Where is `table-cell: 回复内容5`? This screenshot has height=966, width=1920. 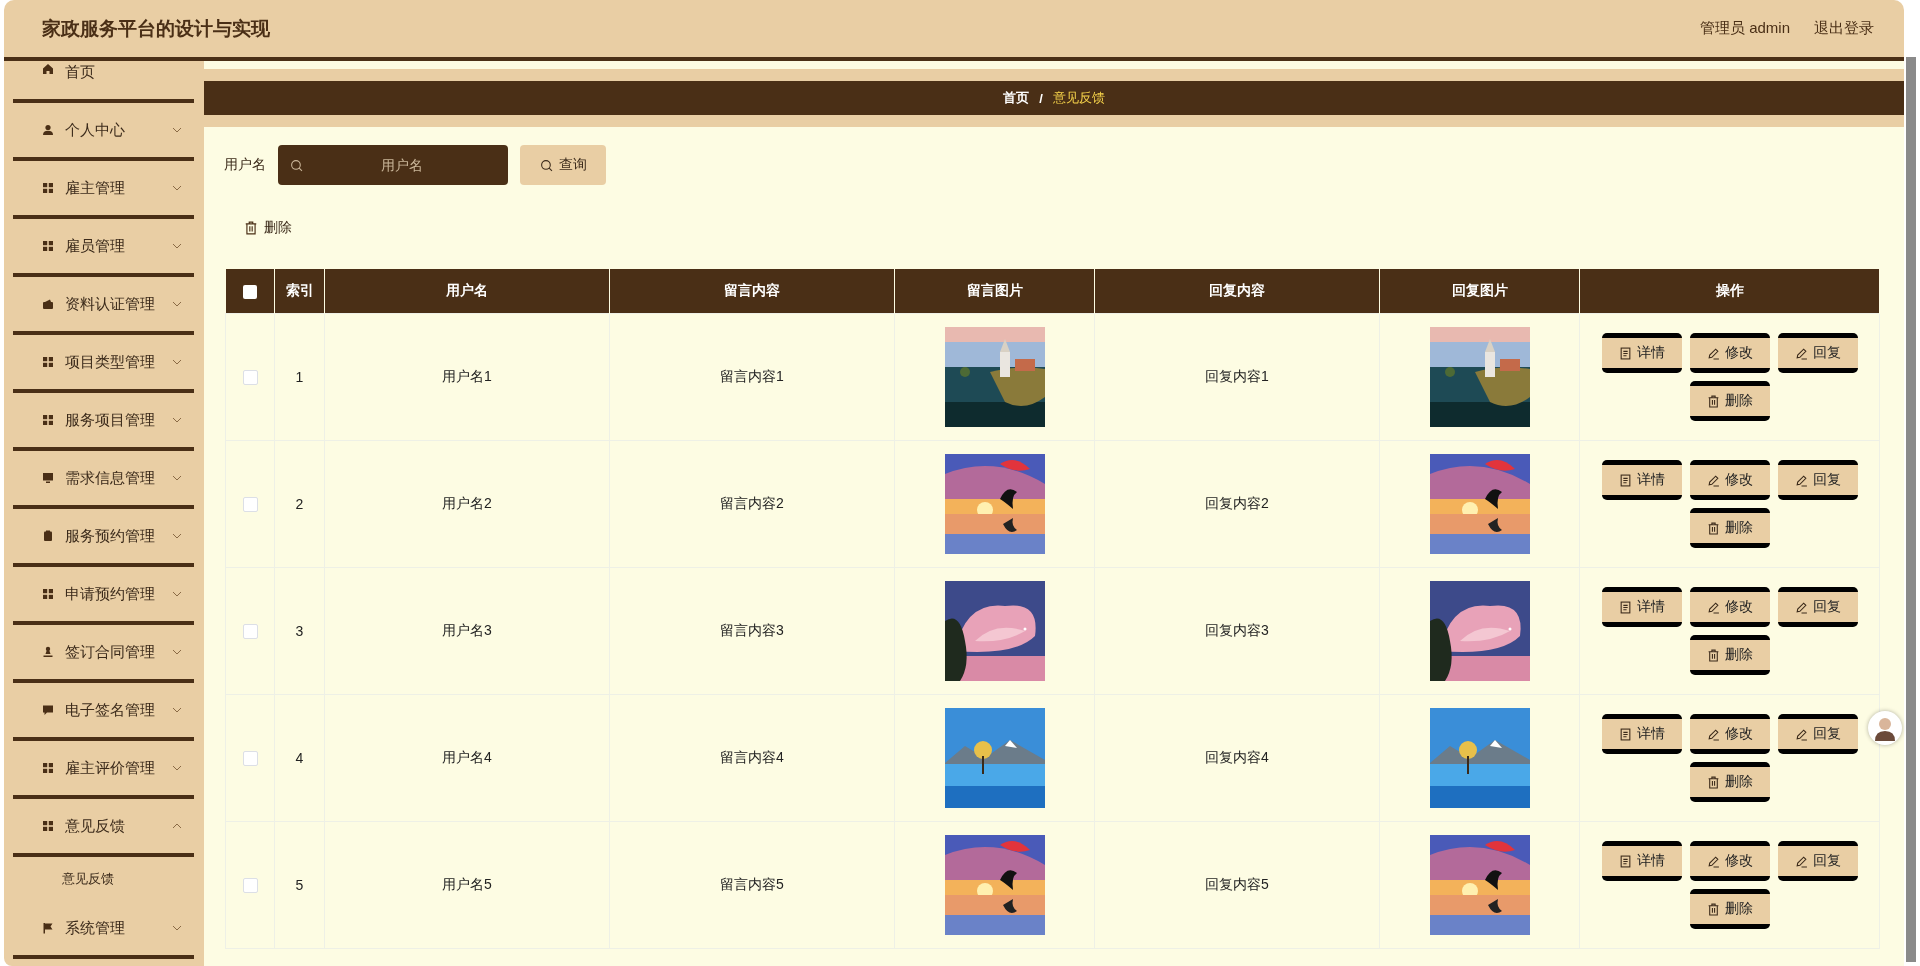 table-cell: 回复内容5 is located at coordinates (1237, 885).